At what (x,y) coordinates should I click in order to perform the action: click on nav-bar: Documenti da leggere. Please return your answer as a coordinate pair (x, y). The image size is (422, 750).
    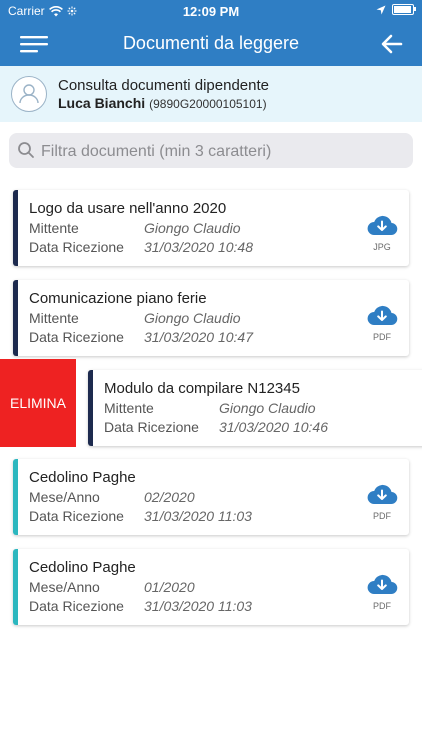
    Looking at the image, I should click on (211, 44).